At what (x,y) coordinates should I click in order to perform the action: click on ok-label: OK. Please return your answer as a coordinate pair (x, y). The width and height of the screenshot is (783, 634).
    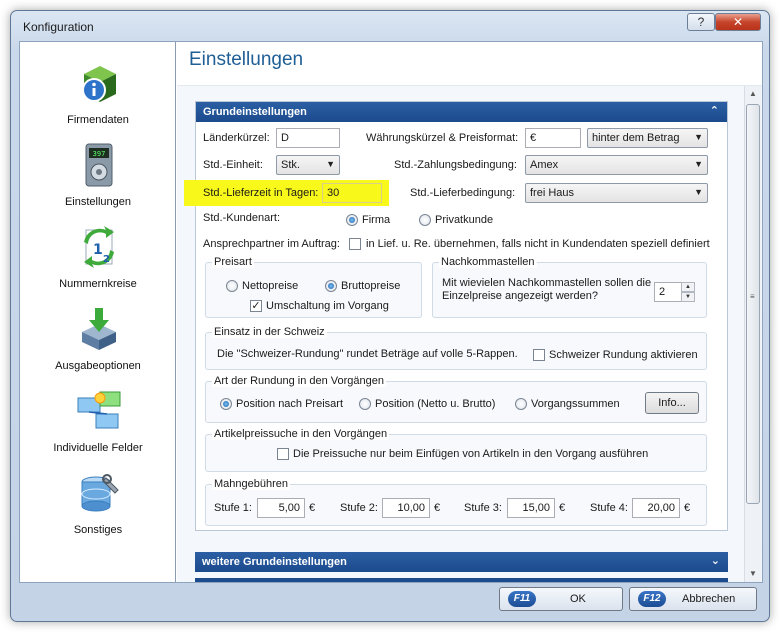
    Looking at the image, I should click on (578, 599).